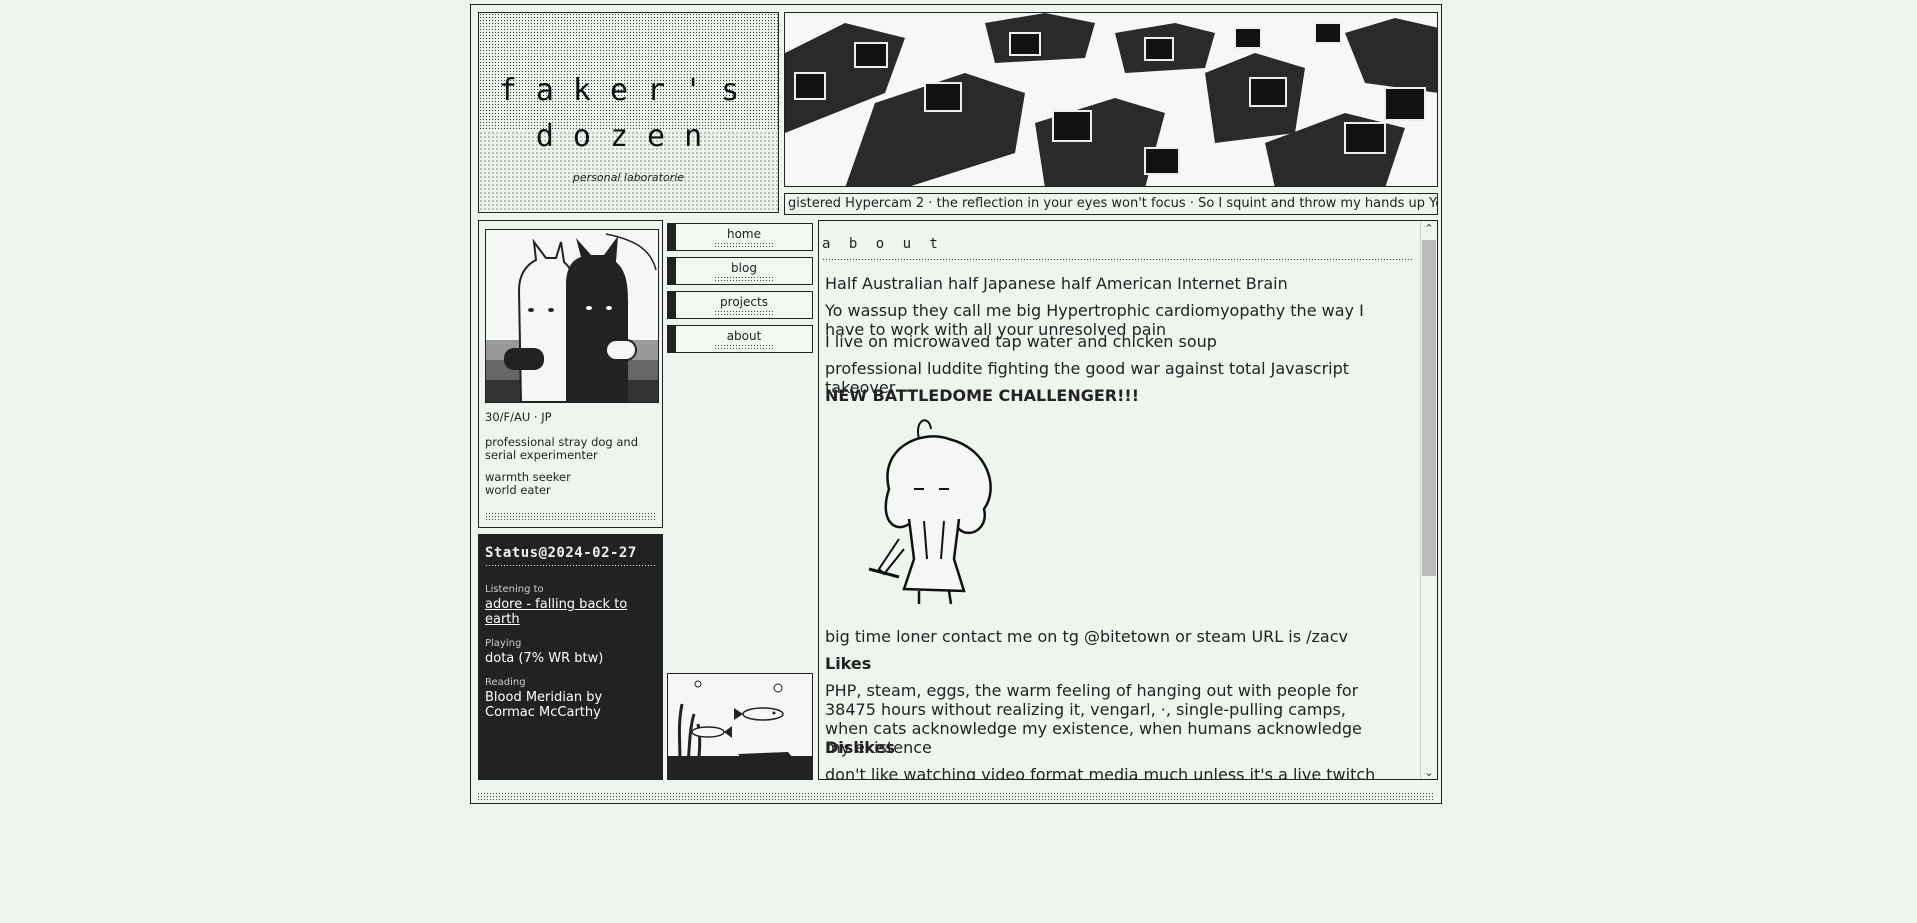 The width and height of the screenshot is (1917, 923). What do you see at coordinates (744, 268) in the screenshot?
I see `nav-blog-label: blog` at bounding box center [744, 268].